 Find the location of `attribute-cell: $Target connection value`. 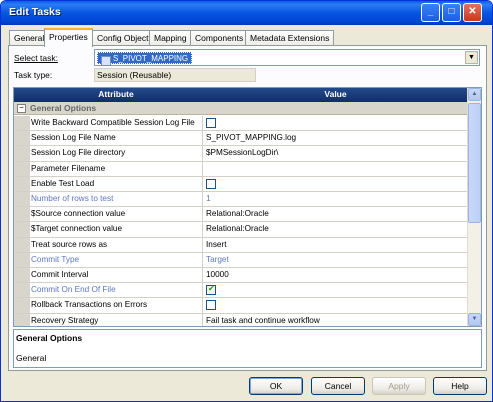

attribute-cell: $Target connection value is located at coordinates (77, 229).